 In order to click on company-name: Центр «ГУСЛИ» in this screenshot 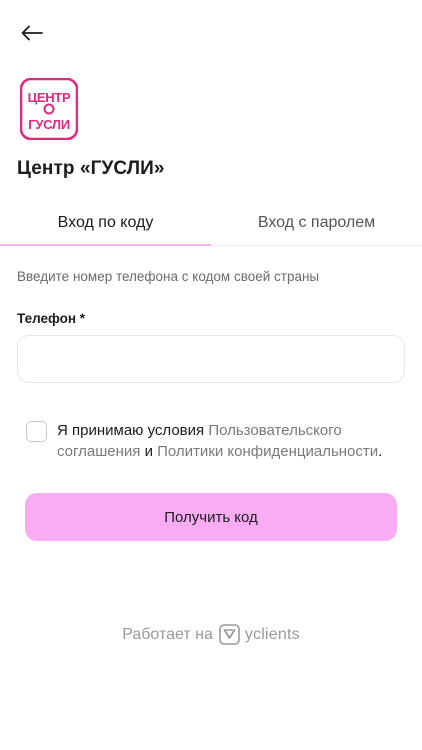, I will do `click(91, 168)`.